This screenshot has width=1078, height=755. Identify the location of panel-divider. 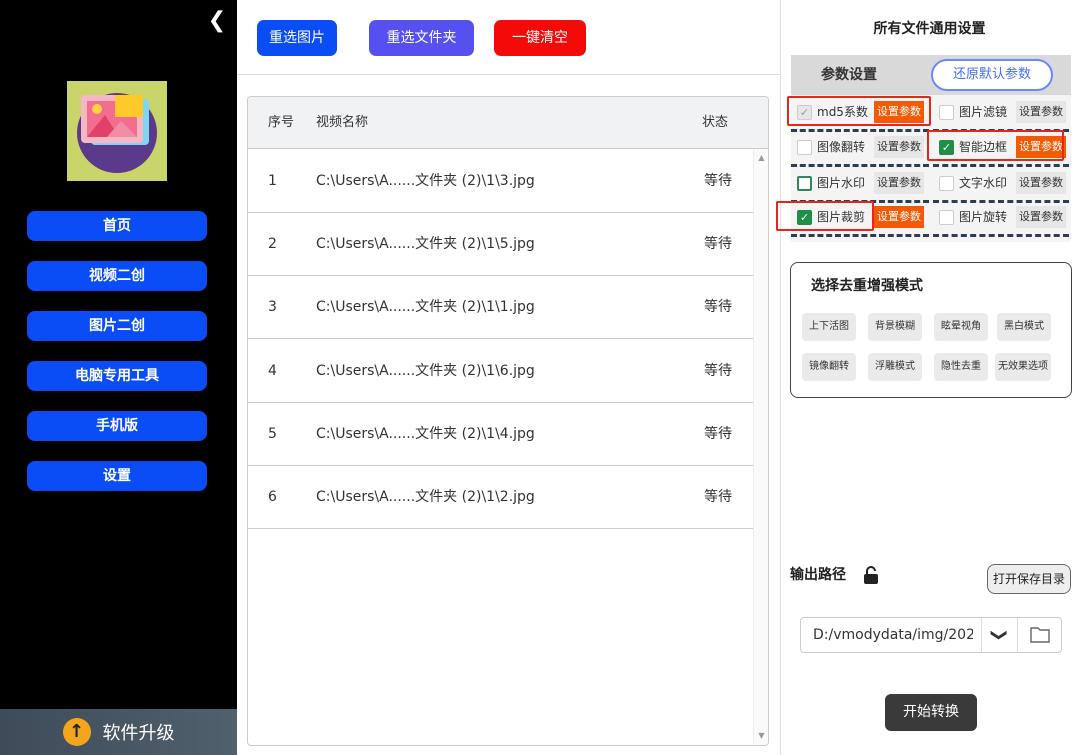
(780, 377).